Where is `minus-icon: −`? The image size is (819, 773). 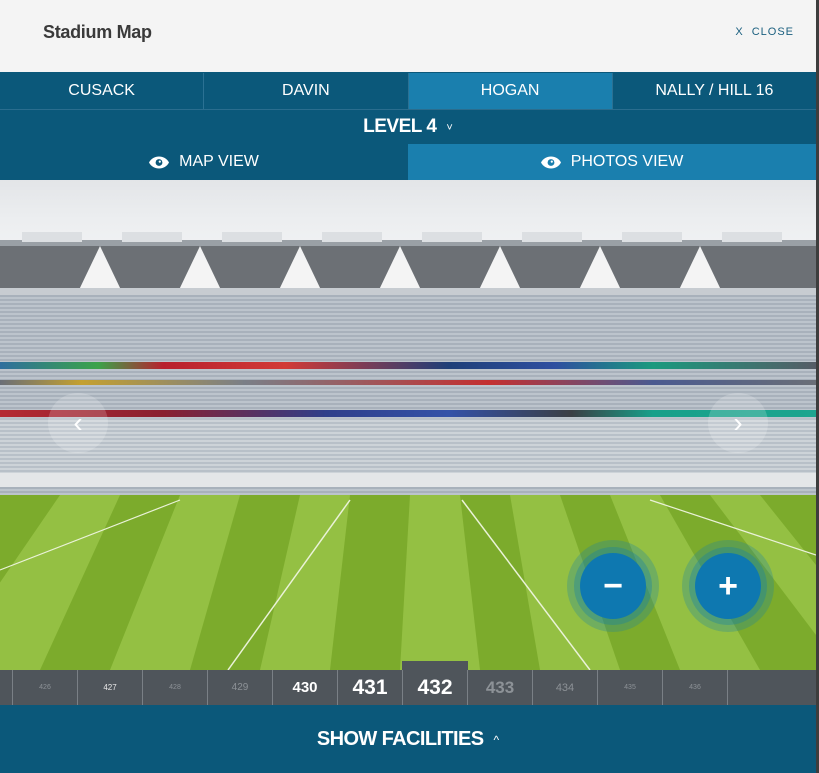
minus-icon: − is located at coordinates (613, 586).